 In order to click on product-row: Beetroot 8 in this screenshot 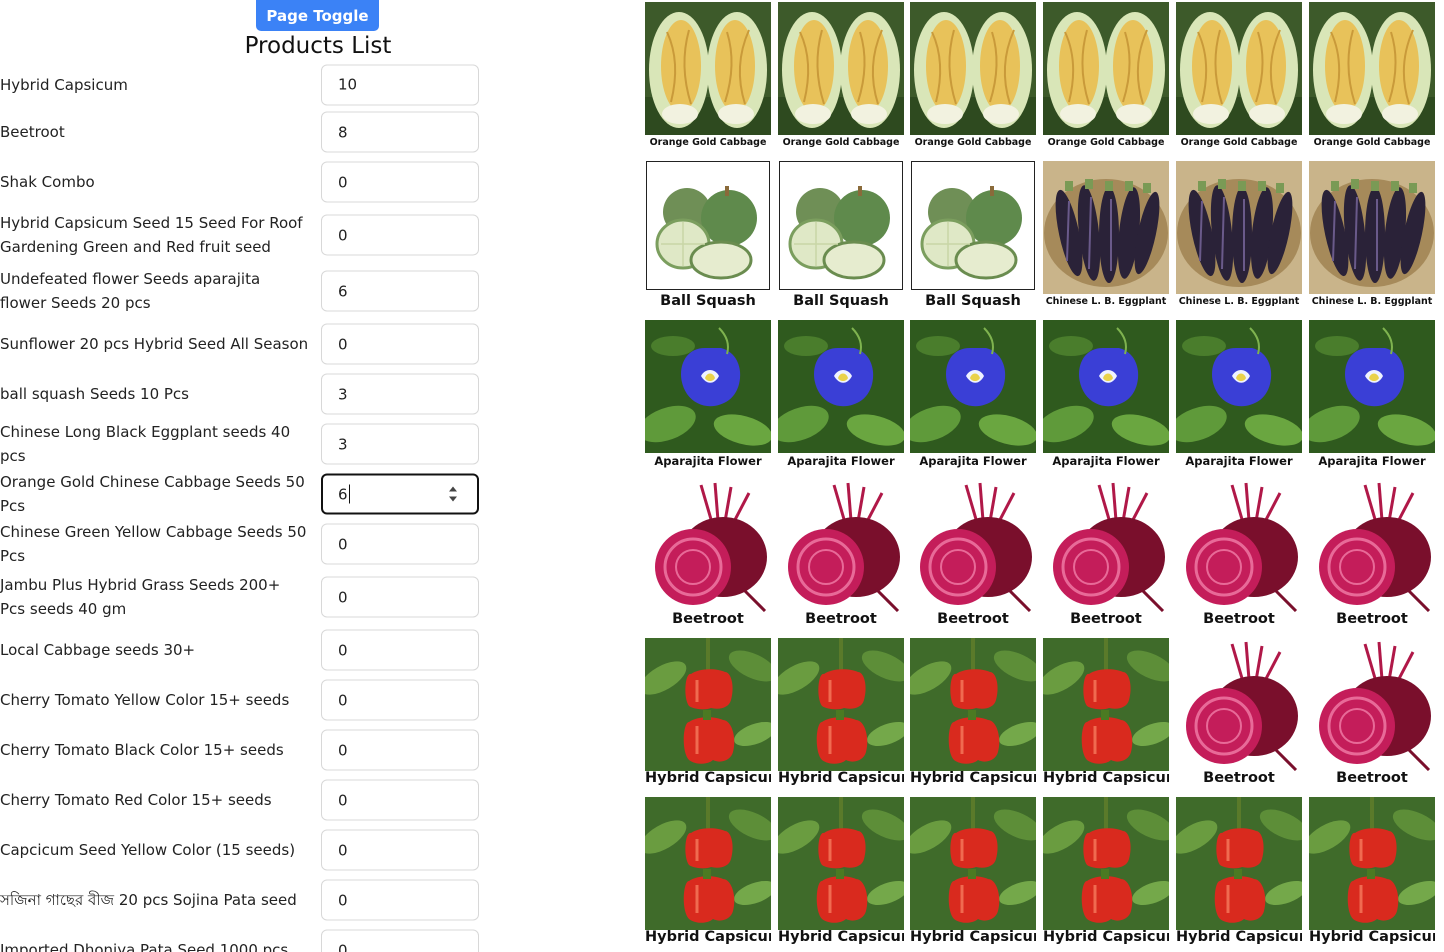, I will do `click(318, 132)`.